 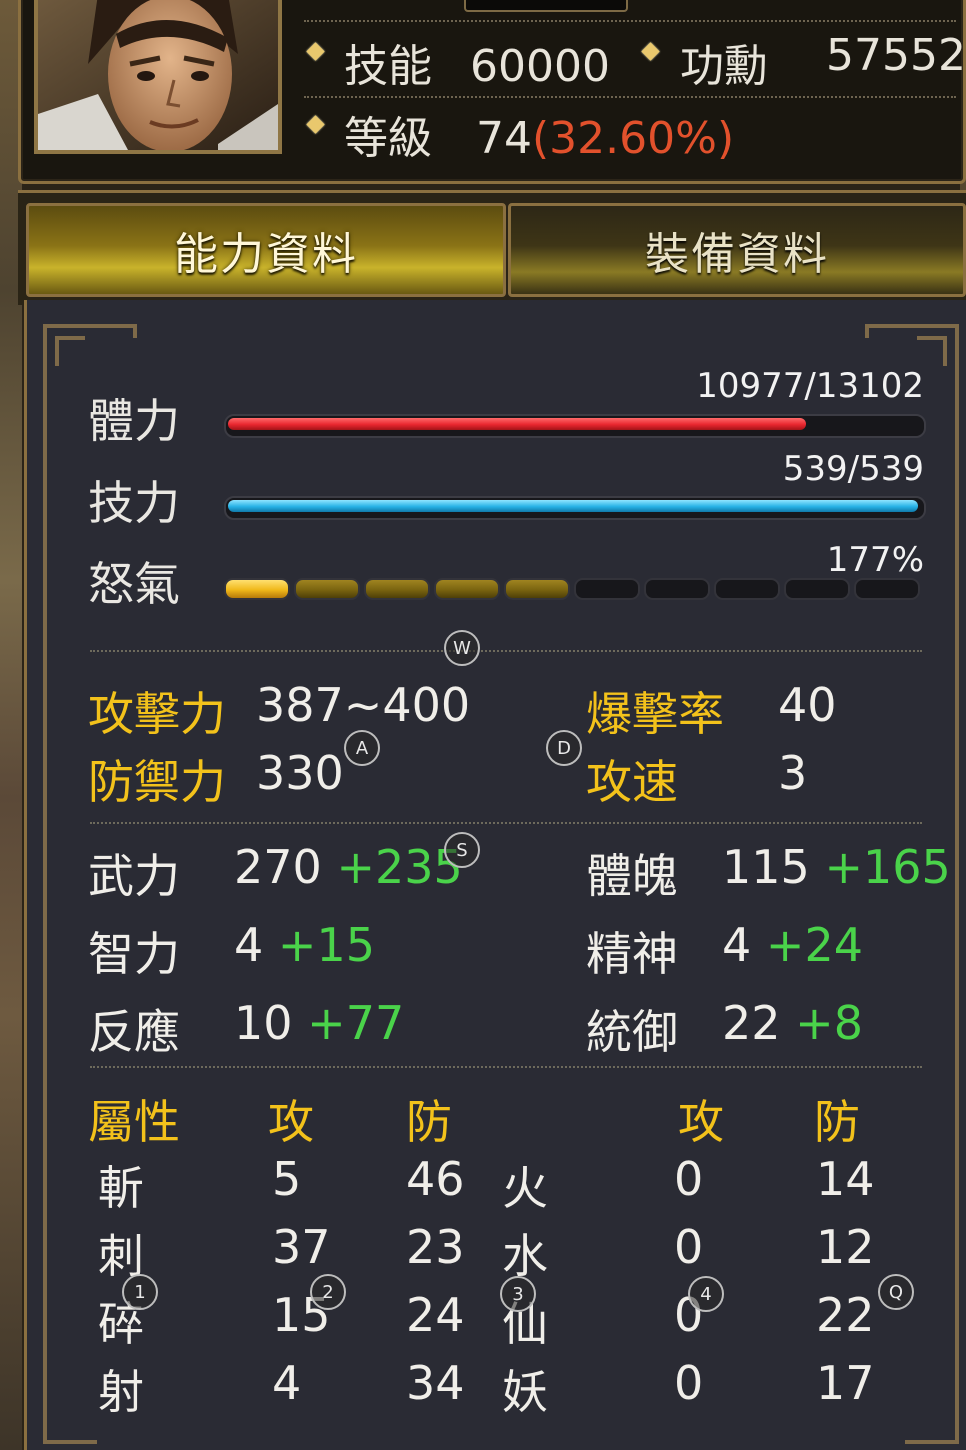 What do you see at coordinates (134, 584) in the screenshot?
I see `rage-label: 怒氣` at bounding box center [134, 584].